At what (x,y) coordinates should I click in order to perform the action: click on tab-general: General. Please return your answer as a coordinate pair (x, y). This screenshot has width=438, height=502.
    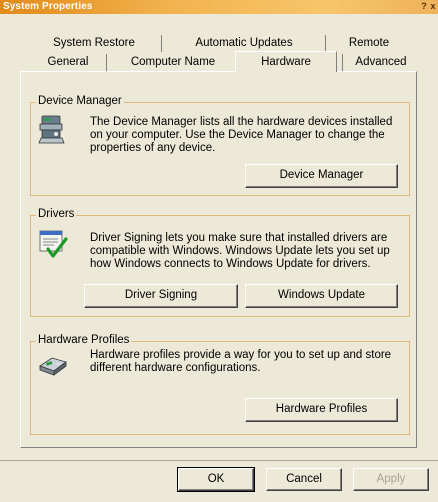
    Looking at the image, I should click on (68, 63).